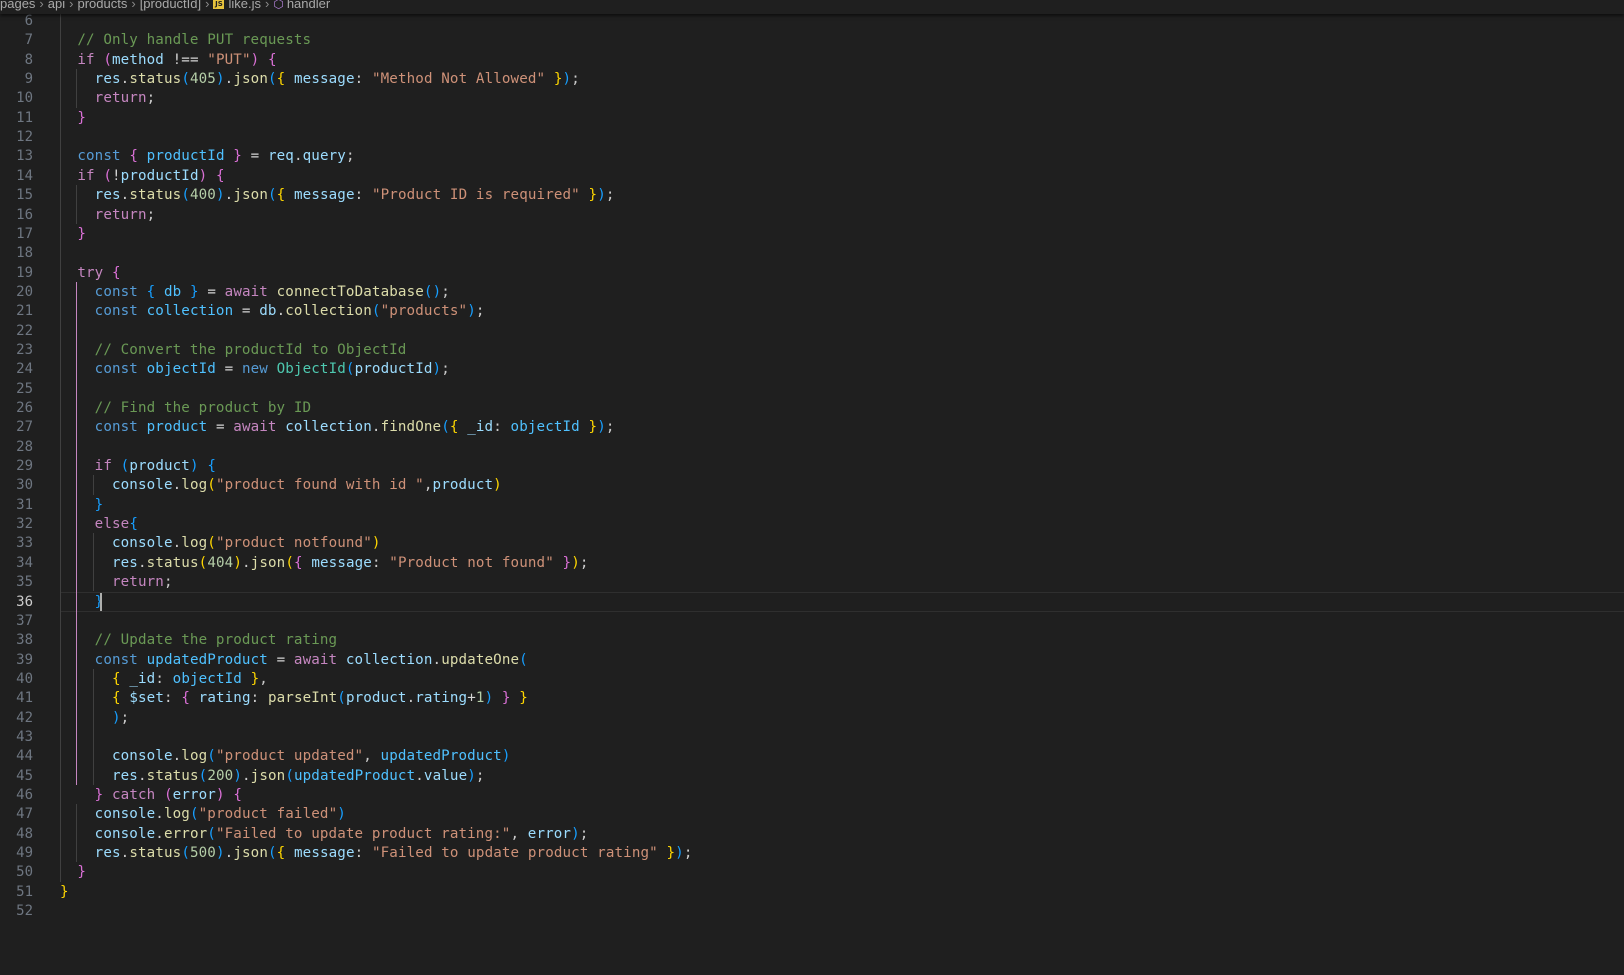 This screenshot has width=1624, height=975. Describe the element at coordinates (142, 176) in the screenshot. I see `code-text: if (!productId) {` at that location.